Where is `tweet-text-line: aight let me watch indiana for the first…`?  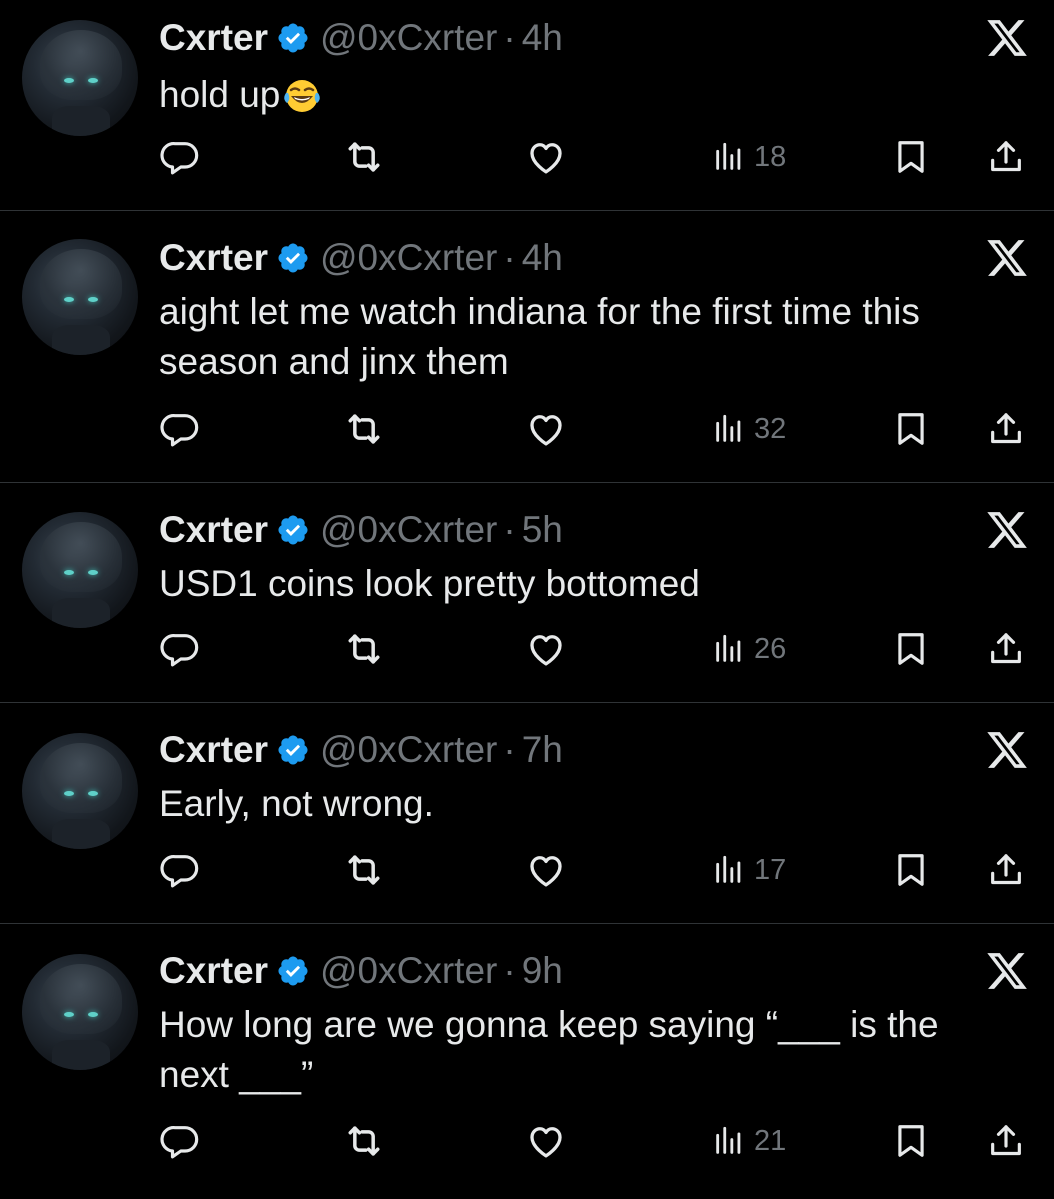
tweet-text-line: aight let me watch indiana for the first… is located at coordinates (539, 311).